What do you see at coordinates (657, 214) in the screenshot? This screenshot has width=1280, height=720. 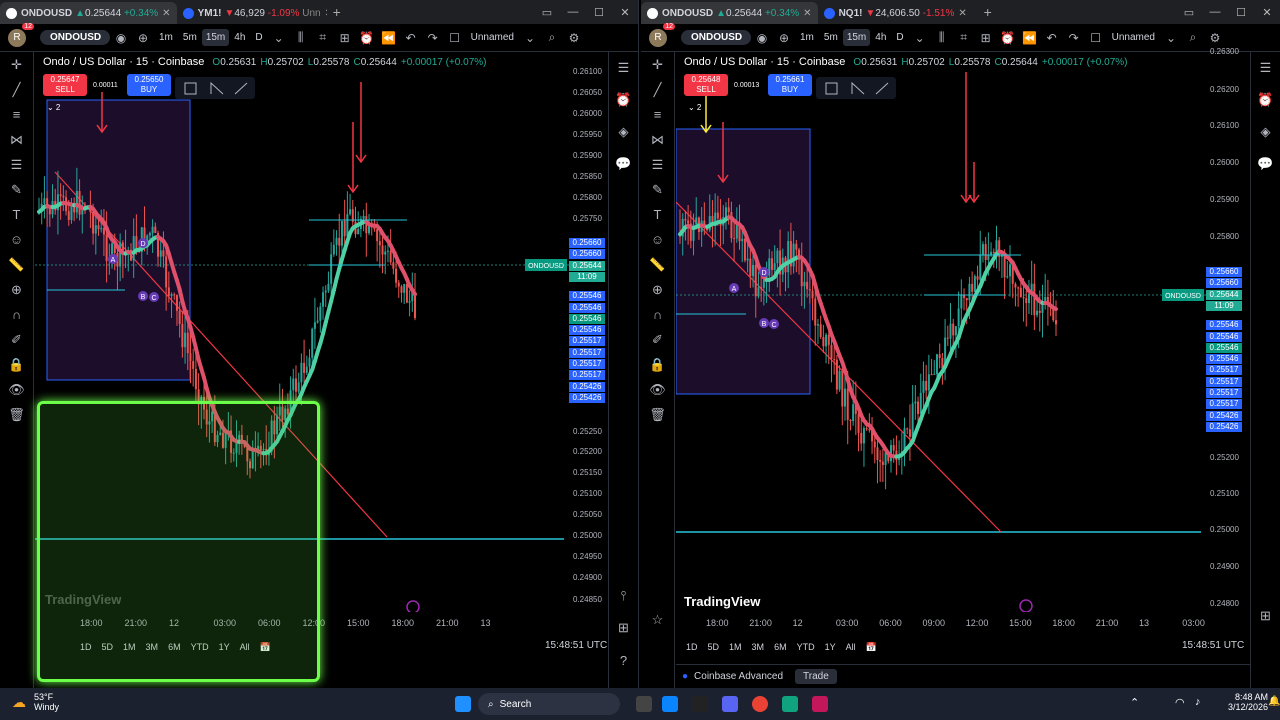 I see `text-icon: T` at bounding box center [657, 214].